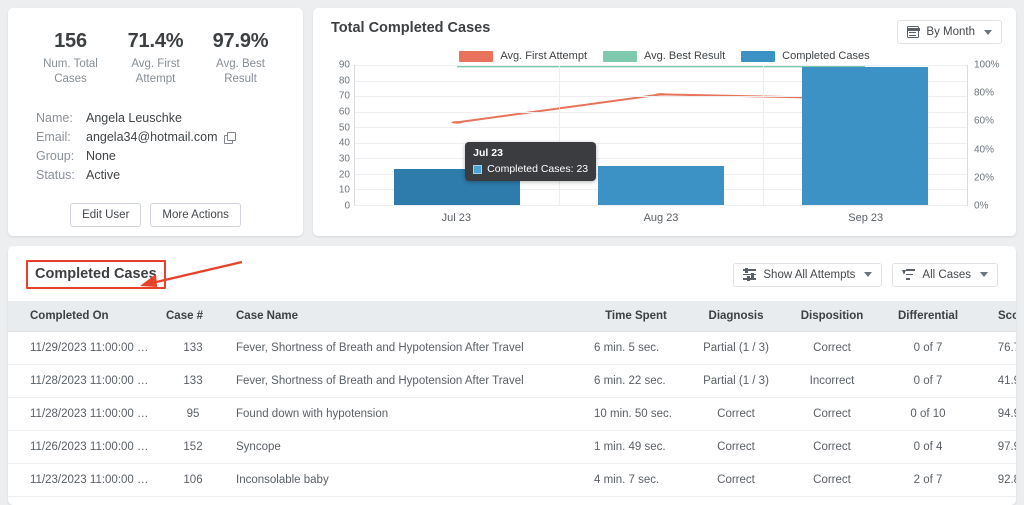 Image resolution: width=1024 pixels, height=505 pixels. What do you see at coordinates (344, 96) in the screenshot?
I see `y-tick-label: 70` at bounding box center [344, 96].